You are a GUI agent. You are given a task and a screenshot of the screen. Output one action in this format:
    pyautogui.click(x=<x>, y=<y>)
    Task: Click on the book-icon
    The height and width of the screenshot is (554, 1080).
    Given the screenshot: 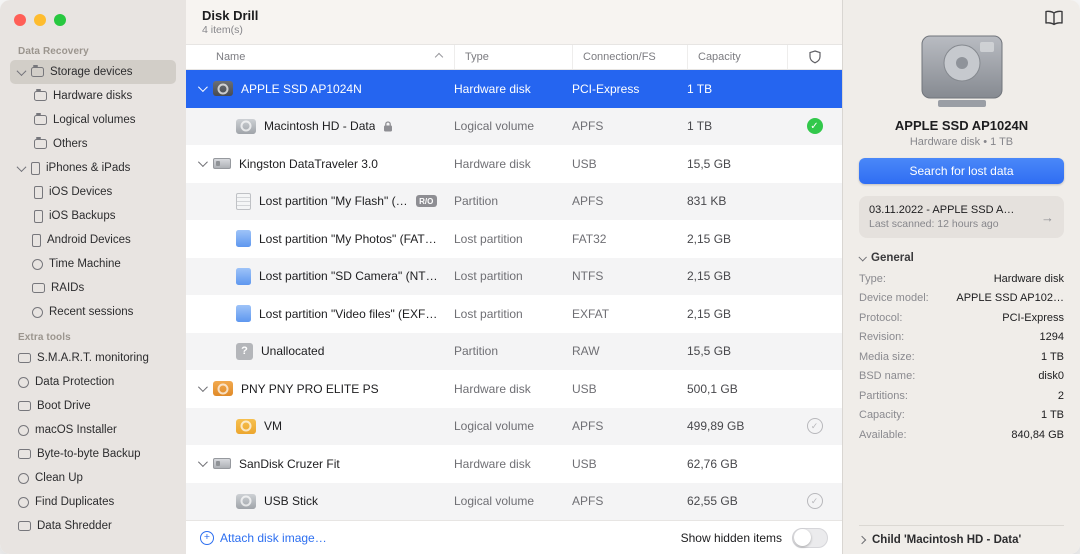 What is the action you would take?
    pyautogui.click(x=1054, y=18)
    